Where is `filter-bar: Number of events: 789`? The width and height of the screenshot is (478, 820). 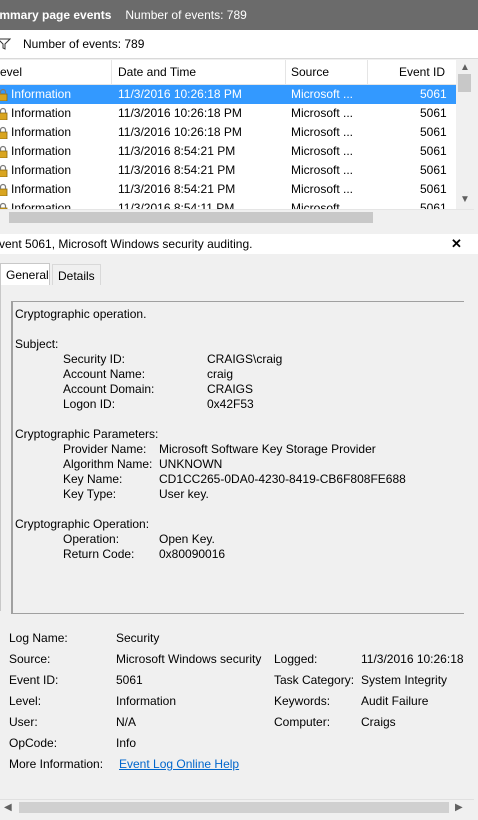
filter-bar: Number of events: 789 is located at coordinates (239, 44).